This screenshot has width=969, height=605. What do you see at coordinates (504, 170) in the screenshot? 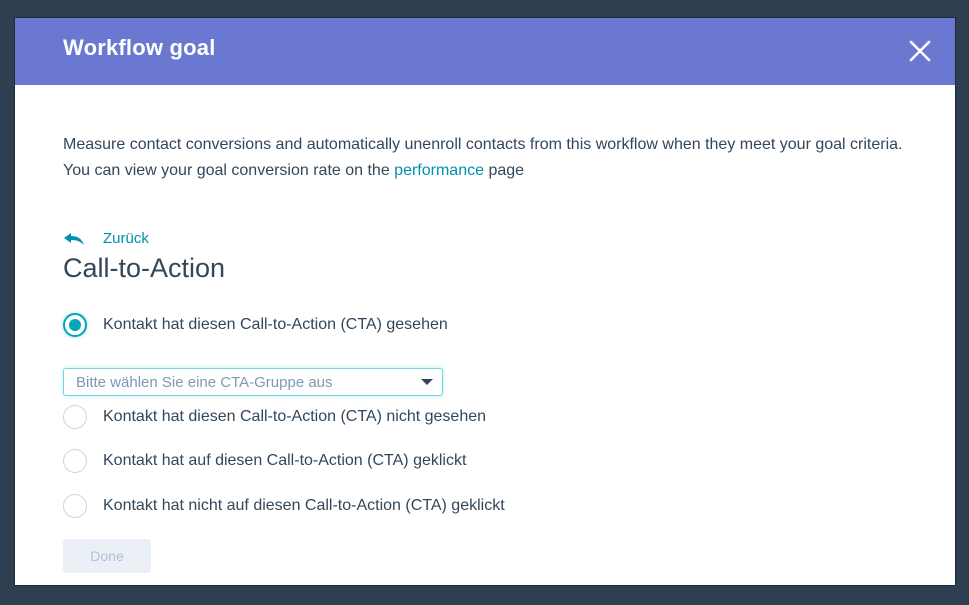
I see `description-suffix: page` at bounding box center [504, 170].